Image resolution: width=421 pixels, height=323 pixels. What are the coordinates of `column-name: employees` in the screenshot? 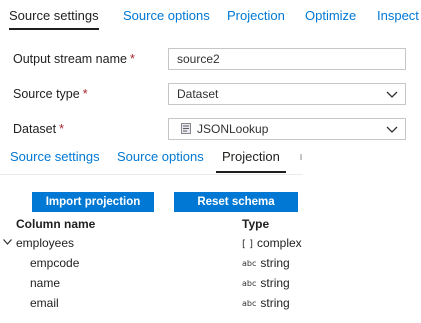 It's located at (45, 243).